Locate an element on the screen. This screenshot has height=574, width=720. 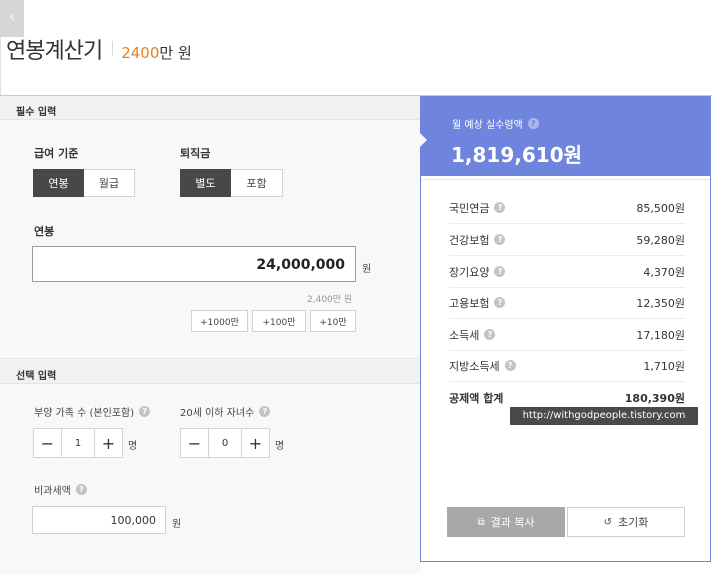
optional-section-header: 선택 입력 is located at coordinates (210, 372).